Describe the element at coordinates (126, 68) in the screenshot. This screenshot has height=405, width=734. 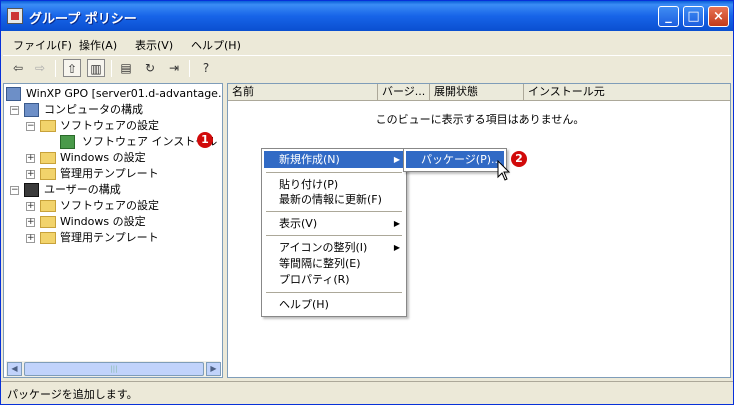
I see `properties-icon: ▤` at that location.